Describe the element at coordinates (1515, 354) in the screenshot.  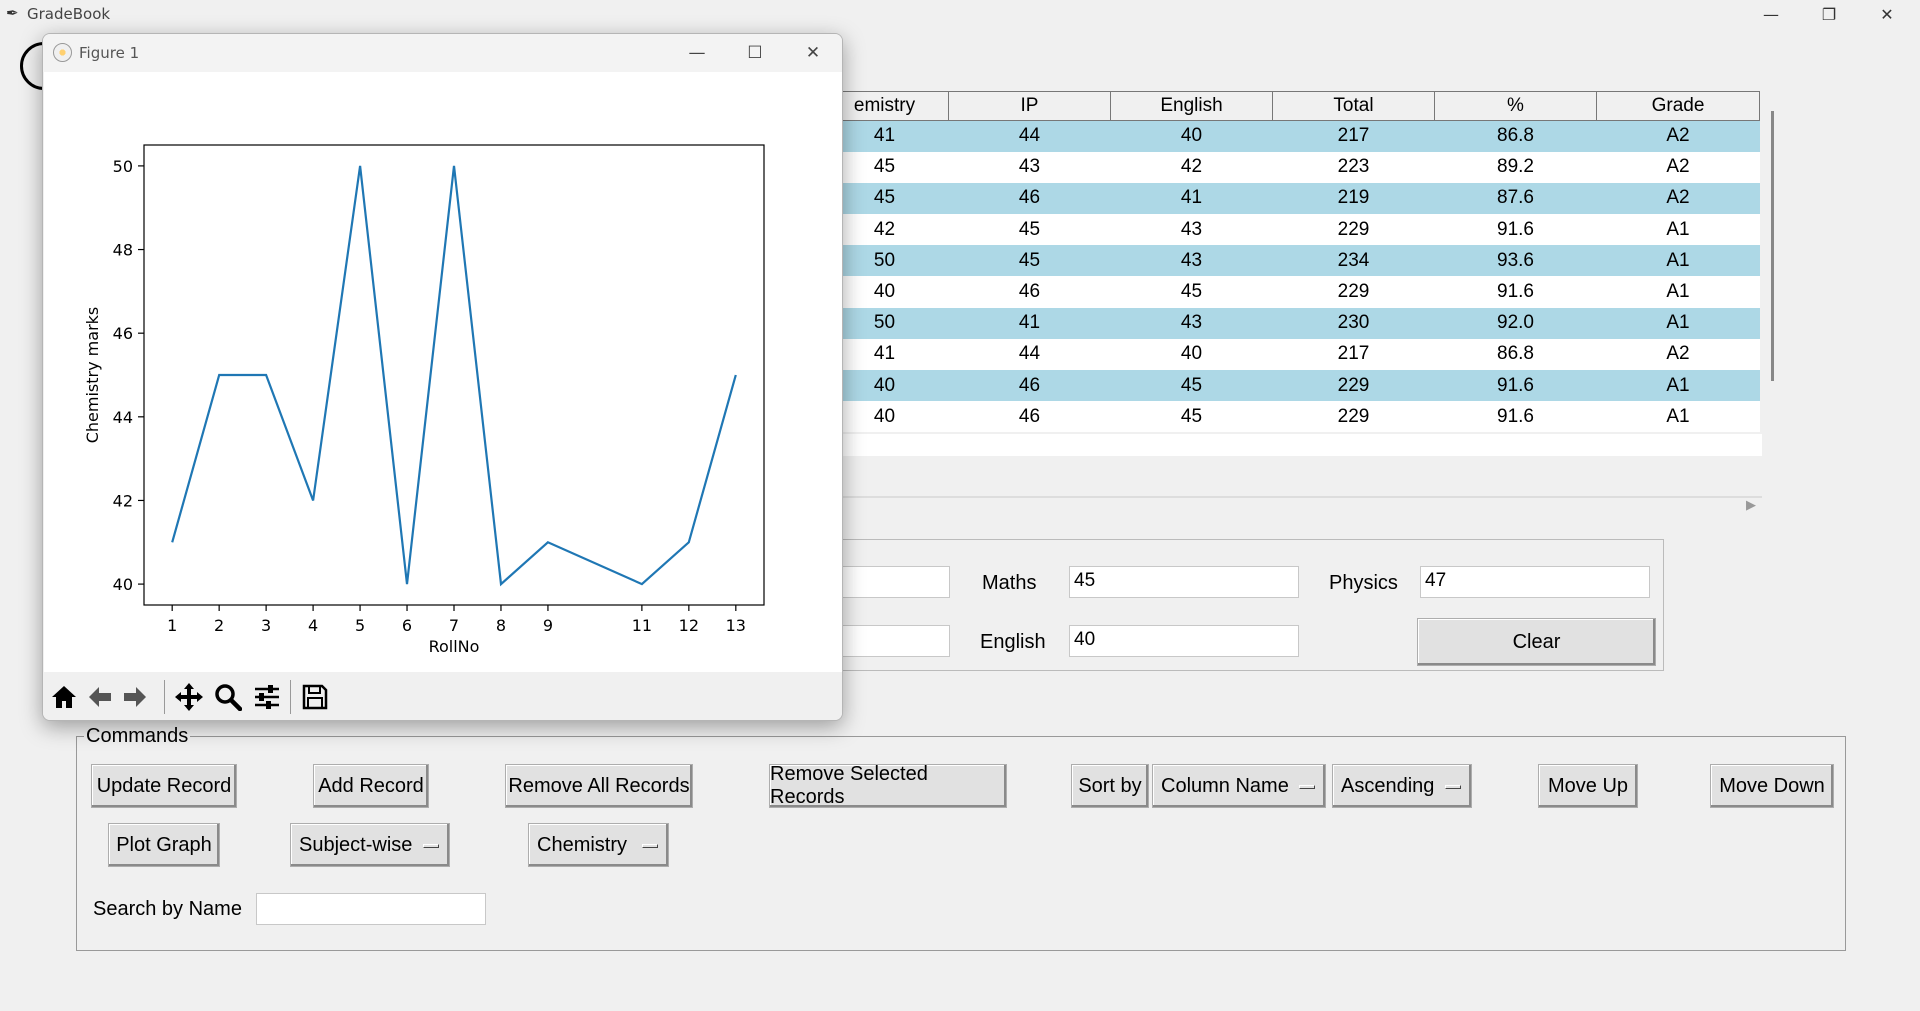
I see `cell-percent: 86.8` at that location.